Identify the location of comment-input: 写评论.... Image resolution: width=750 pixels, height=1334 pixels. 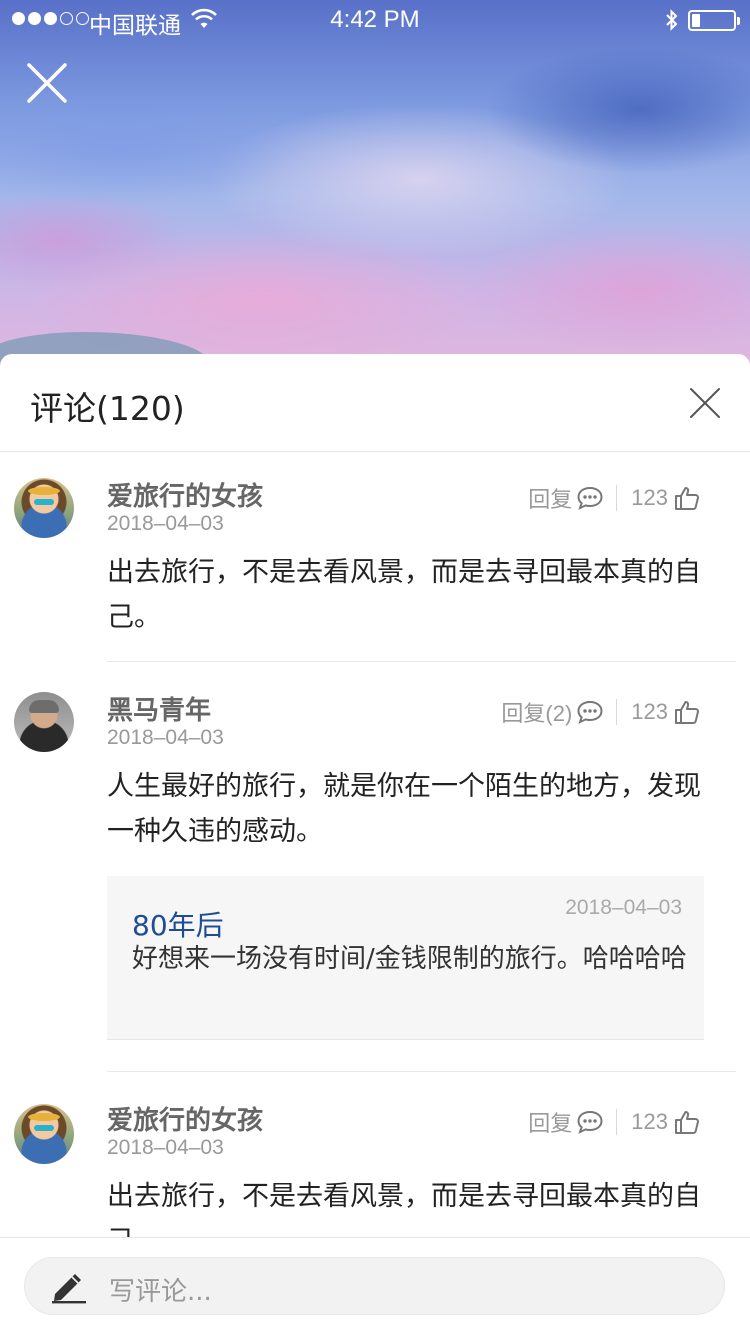
(374, 1286).